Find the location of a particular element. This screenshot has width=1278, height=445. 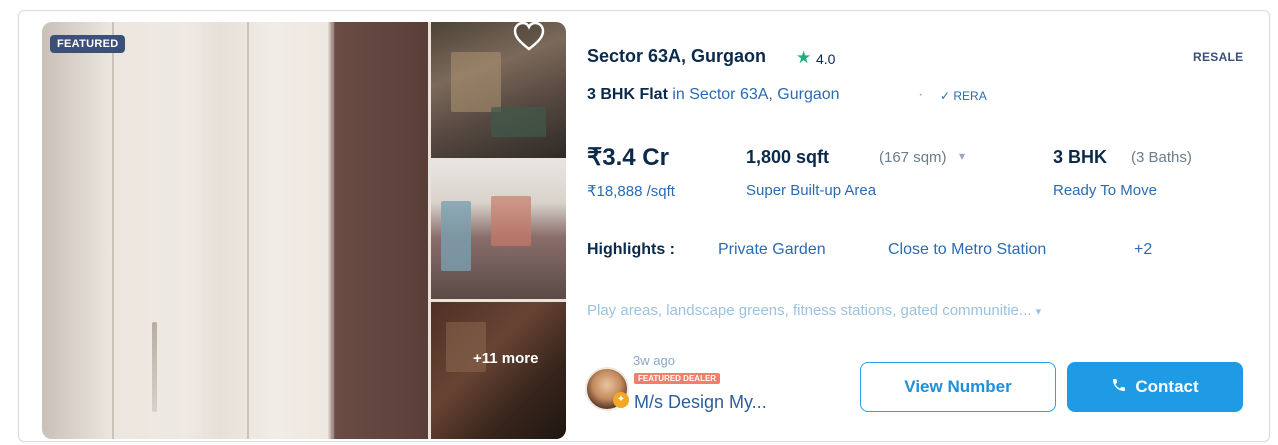

area-label: Super Built-up Area is located at coordinates (811, 190).